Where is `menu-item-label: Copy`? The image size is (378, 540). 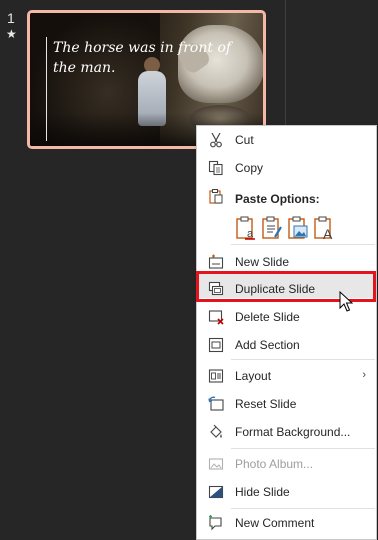 menu-item-label: Copy is located at coordinates (249, 168).